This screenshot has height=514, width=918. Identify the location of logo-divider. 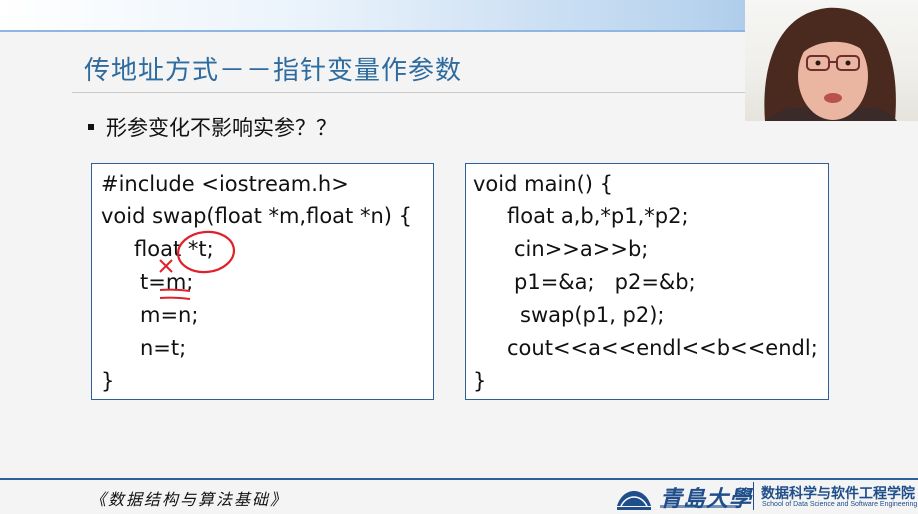
(753, 496).